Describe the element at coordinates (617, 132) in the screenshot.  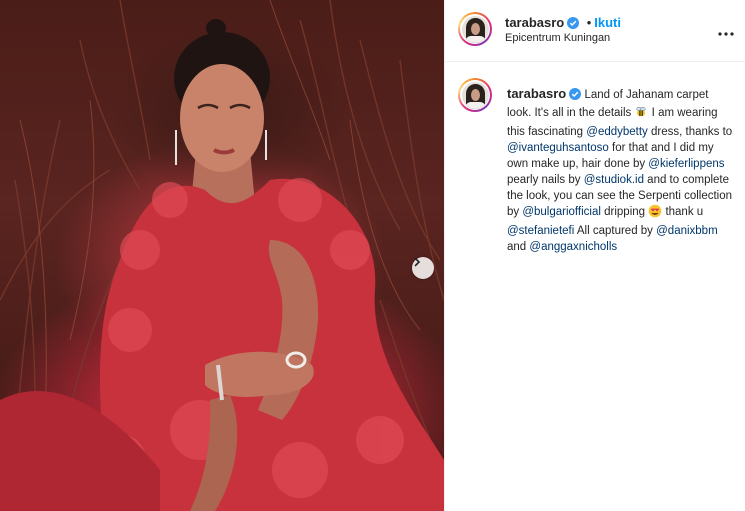
I see `mention-link: @eddybetty` at that location.